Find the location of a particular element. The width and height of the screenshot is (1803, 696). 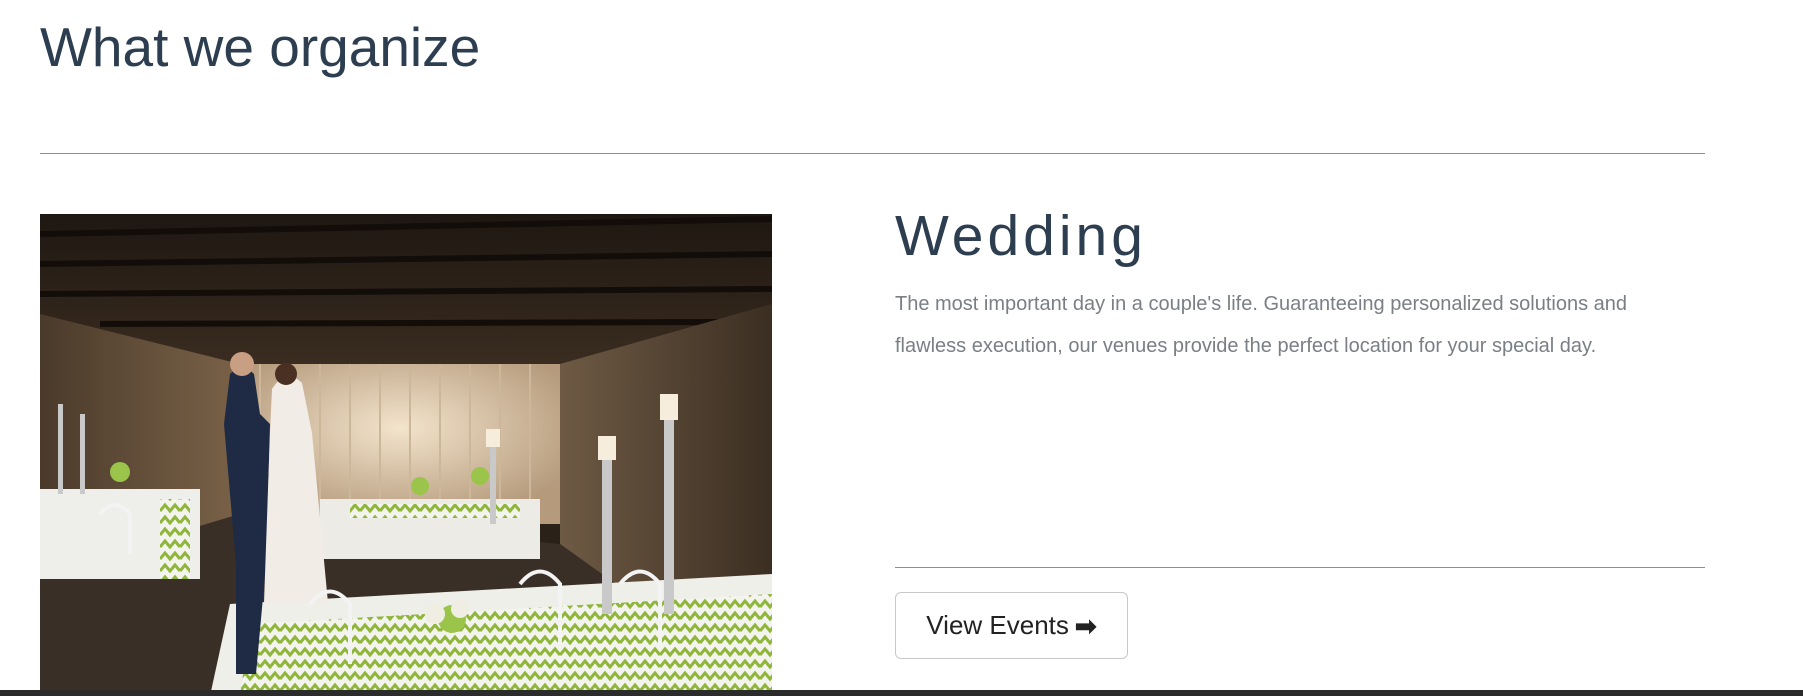

arrow-right-icon: ➡ is located at coordinates (1085, 625).